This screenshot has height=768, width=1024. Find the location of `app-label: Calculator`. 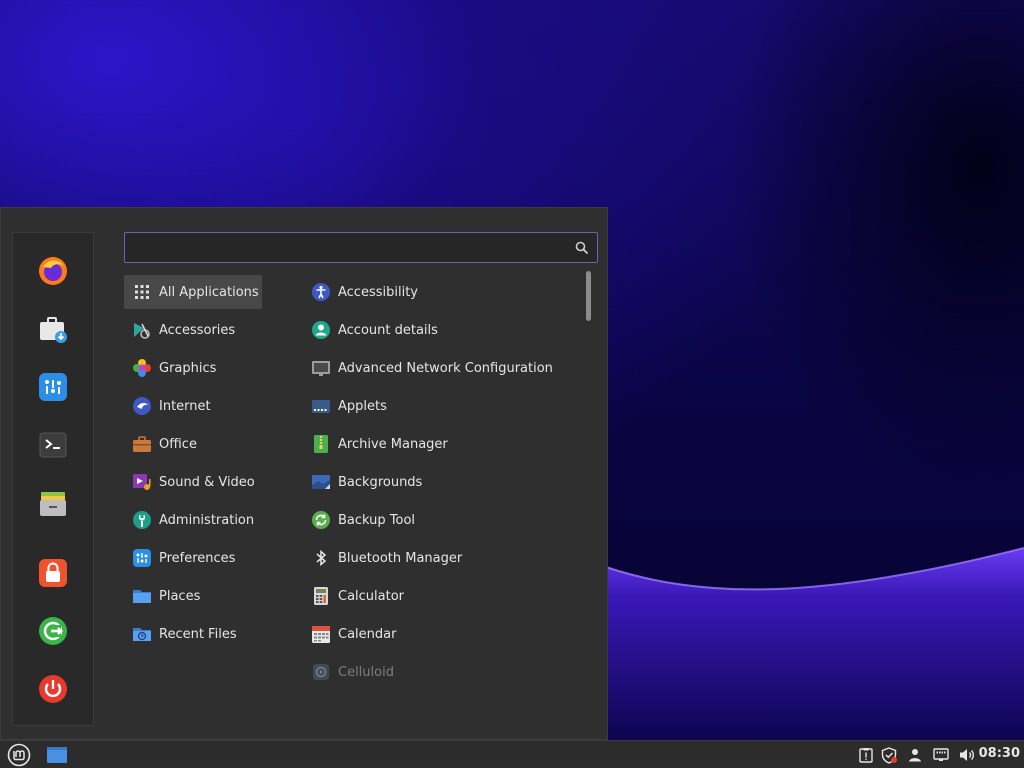

app-label: Calculator is located at coordinates (371, 596).